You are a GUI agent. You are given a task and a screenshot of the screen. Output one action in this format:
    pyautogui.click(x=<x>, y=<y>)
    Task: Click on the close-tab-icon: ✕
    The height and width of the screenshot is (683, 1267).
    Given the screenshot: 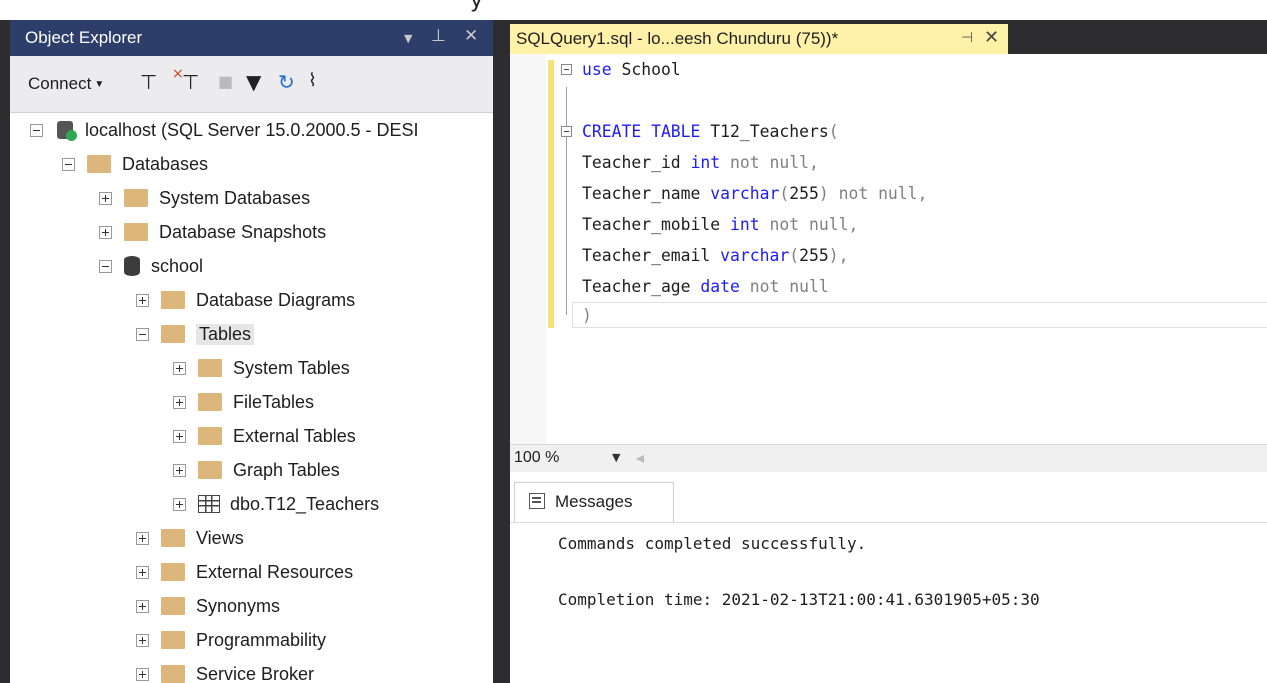 What is the action you would take?
    pyautogui.click(x=991, y=37)
    